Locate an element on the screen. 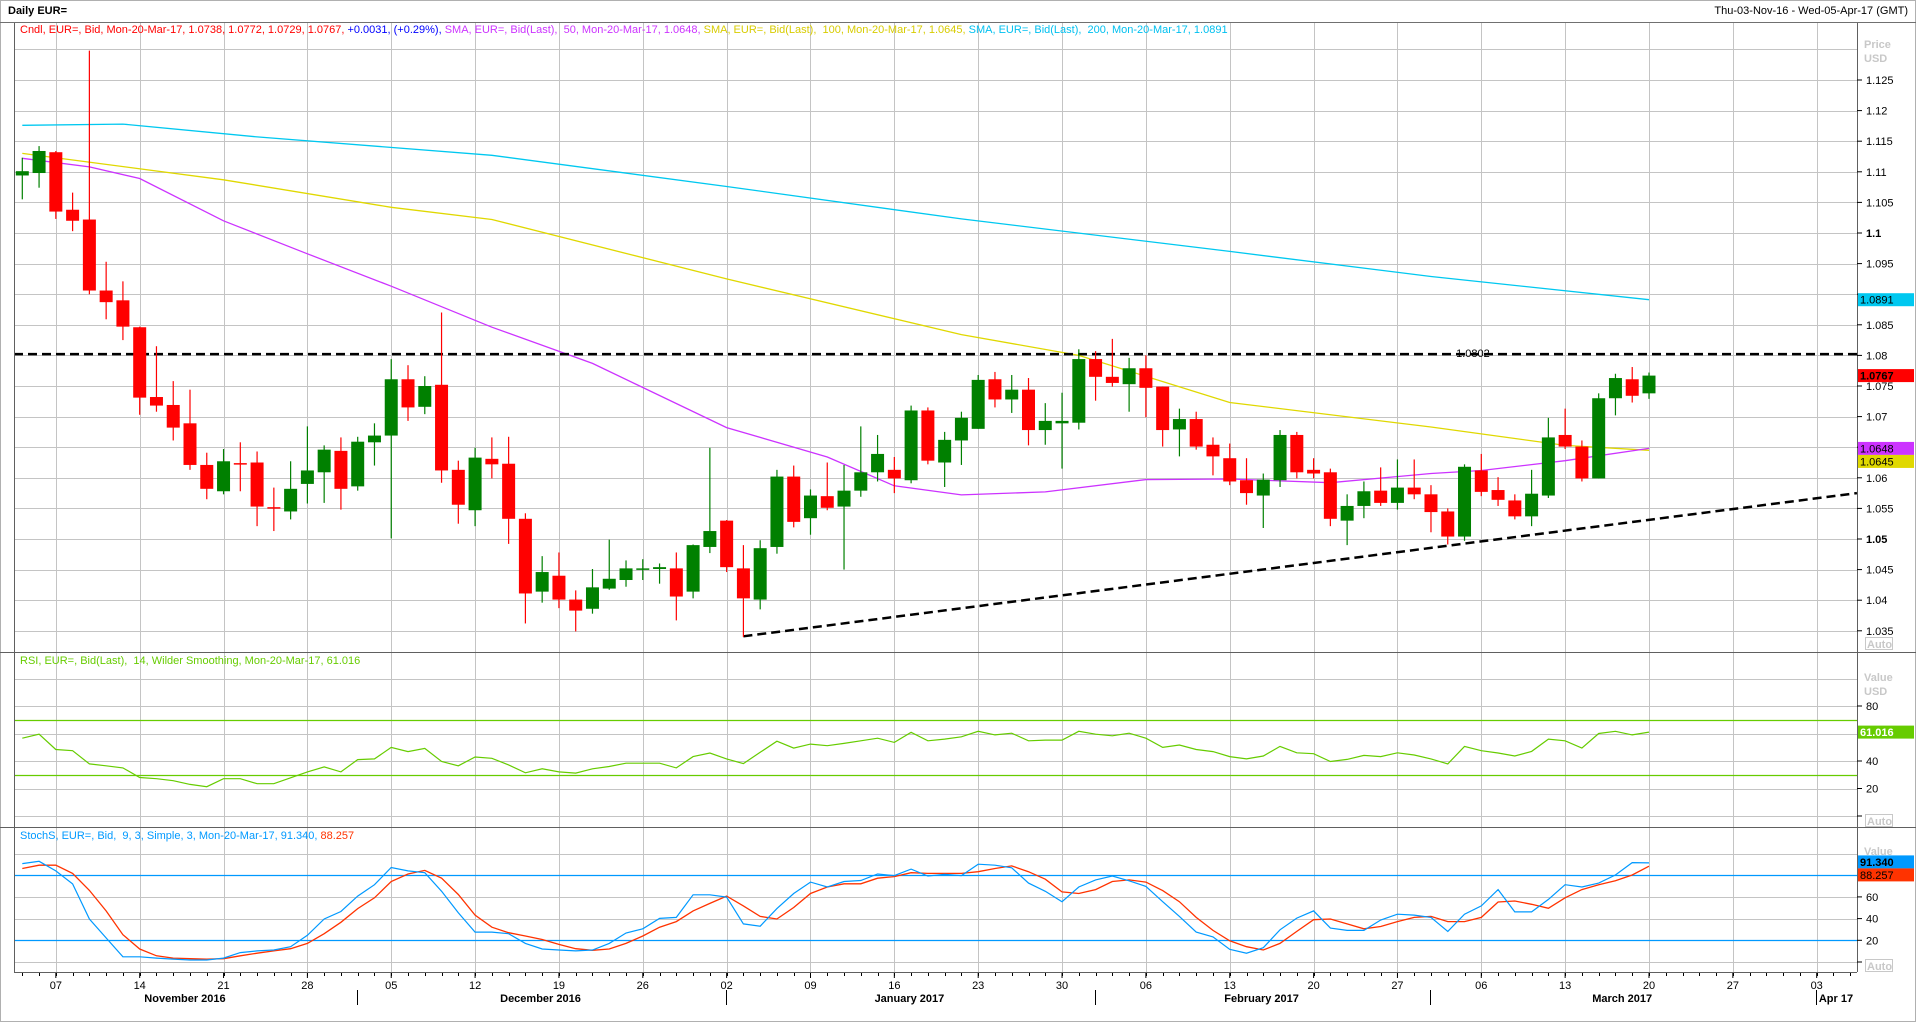 Image resolution: width=1916 pixels, height=1022 pixels. rsi-auto-button: Auto is located at coordinates (1879, 821).